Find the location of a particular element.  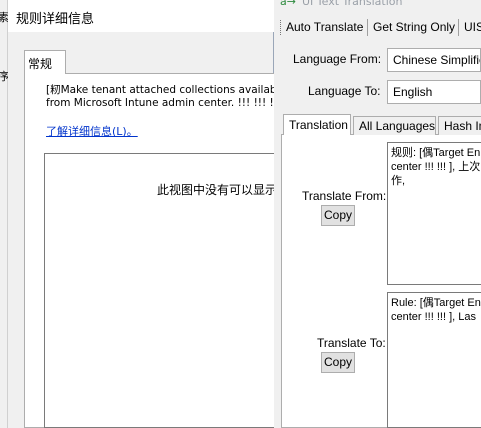

tab-general: 常规 is located at coordinates (45, 62).